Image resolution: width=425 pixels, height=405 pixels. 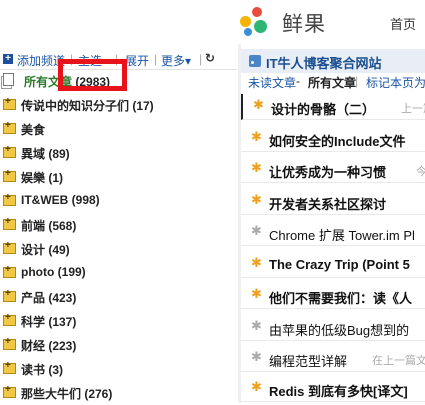 I want to click on article-title: 如何安全的Include文件, so click(x=337, y=141).